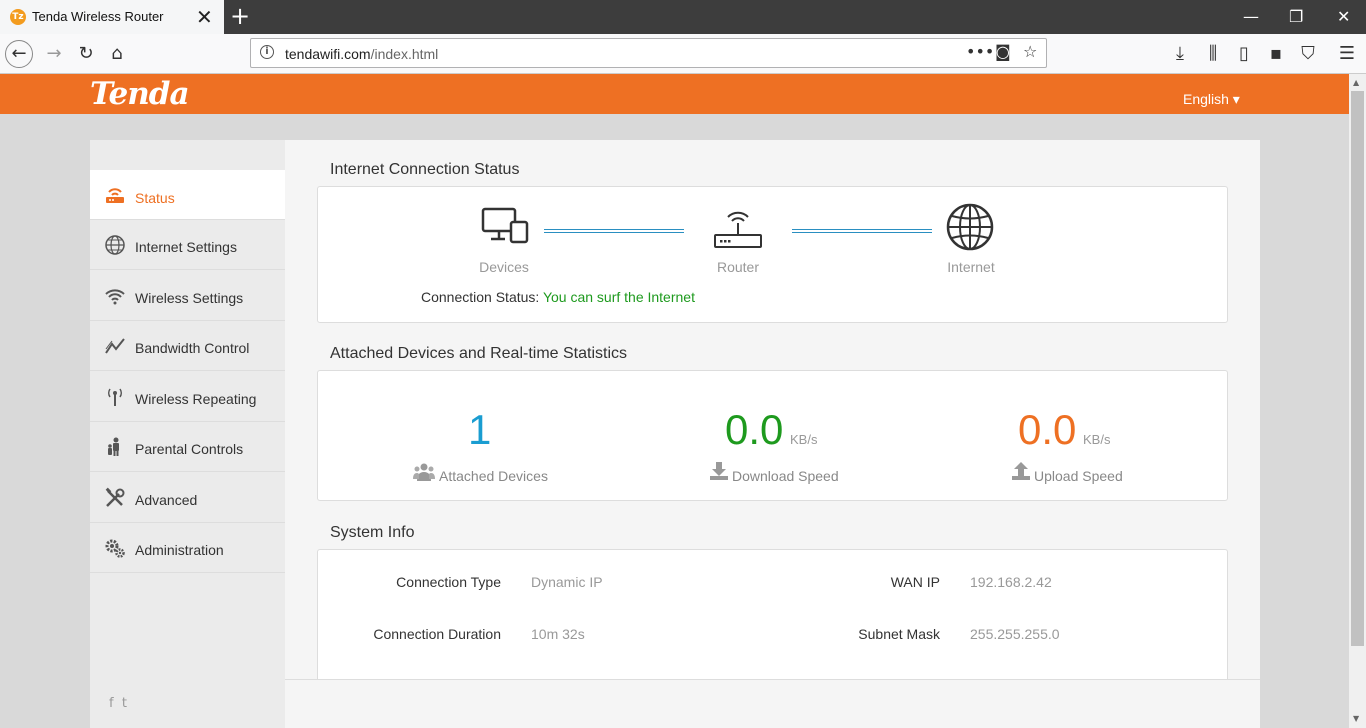  Describe the element at coordinates (971, 267) in the screenshot. I see `internet-label: Internet` at that location.